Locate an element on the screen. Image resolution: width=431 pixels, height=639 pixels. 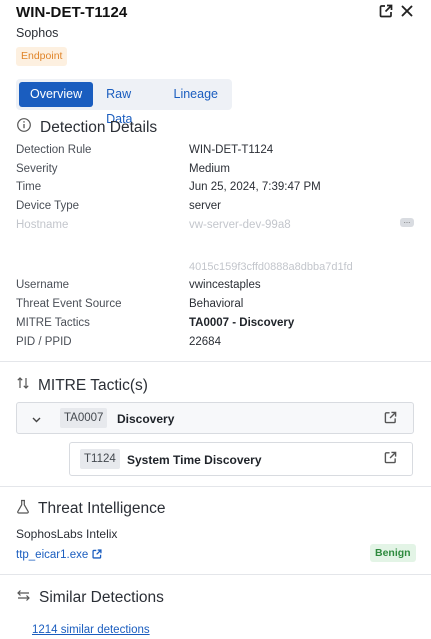
detection-details-header: Detection Details is located at coordinates (86, 127).